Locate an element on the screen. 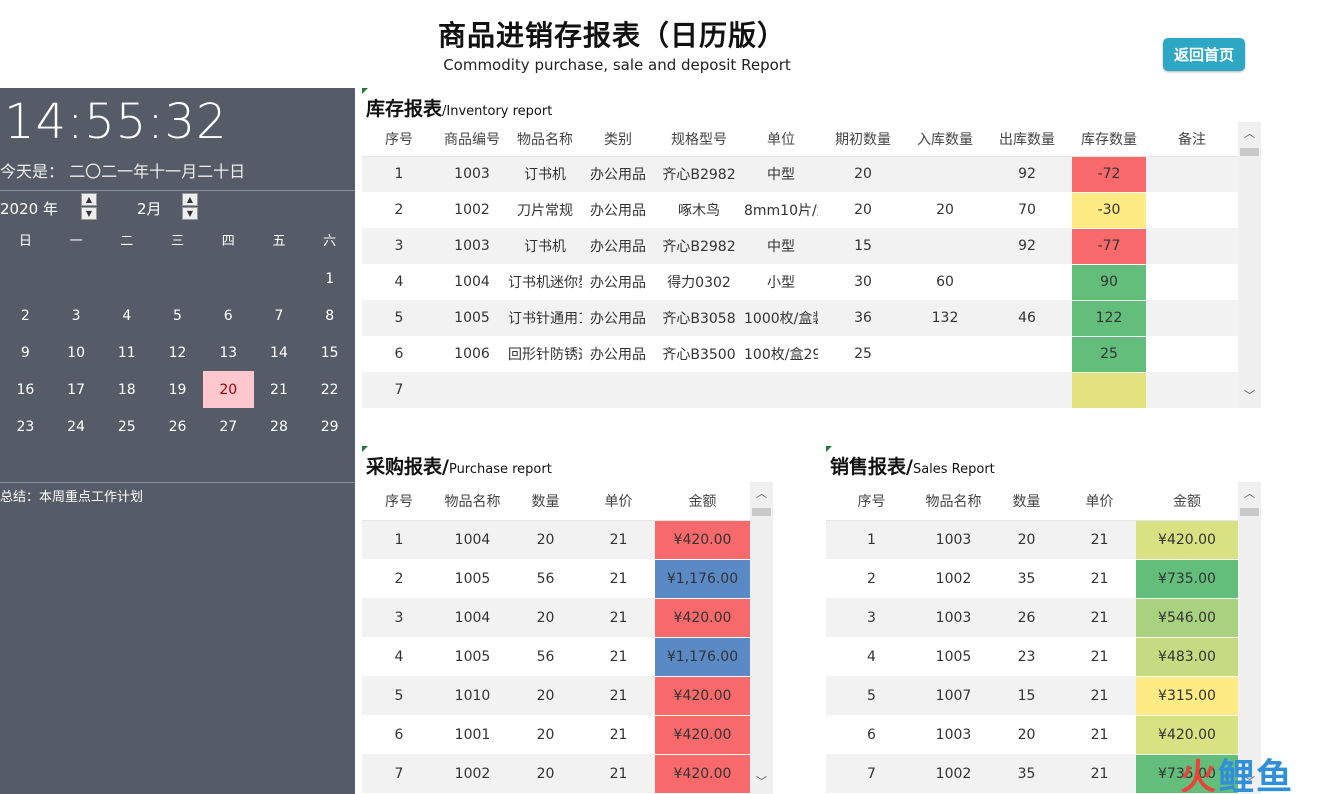 This screenshot has height=794, width=1338. table-cell: 70 is located at coordinates (1027, 210).